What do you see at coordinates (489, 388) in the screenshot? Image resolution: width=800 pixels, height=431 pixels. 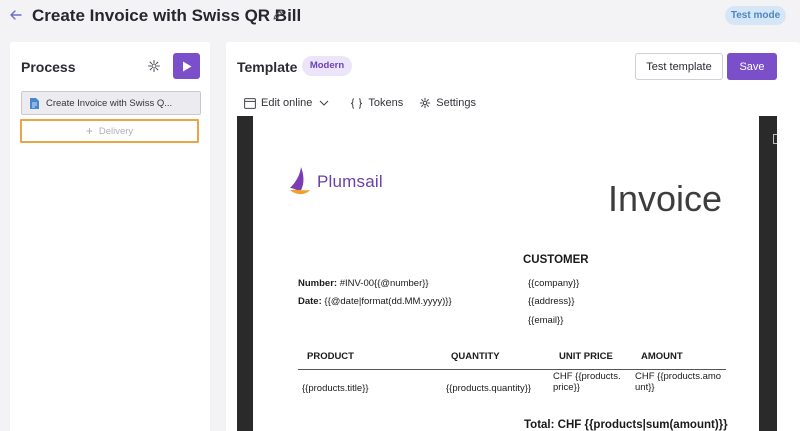 I see `cell-product-quantity: {{products.quantity}}` at bounding box center [489, 388].